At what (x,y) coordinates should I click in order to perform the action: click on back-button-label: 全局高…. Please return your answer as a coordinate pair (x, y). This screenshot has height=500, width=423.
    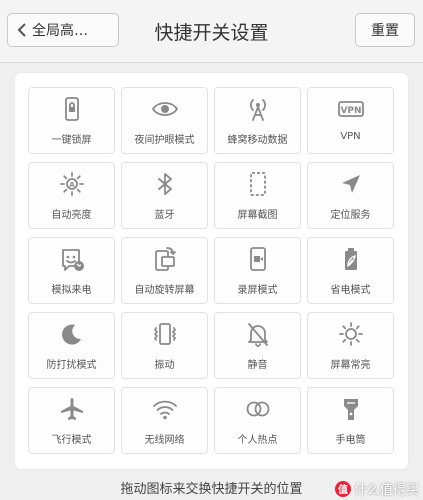
    Looking at the image, I should click on (60, 31).